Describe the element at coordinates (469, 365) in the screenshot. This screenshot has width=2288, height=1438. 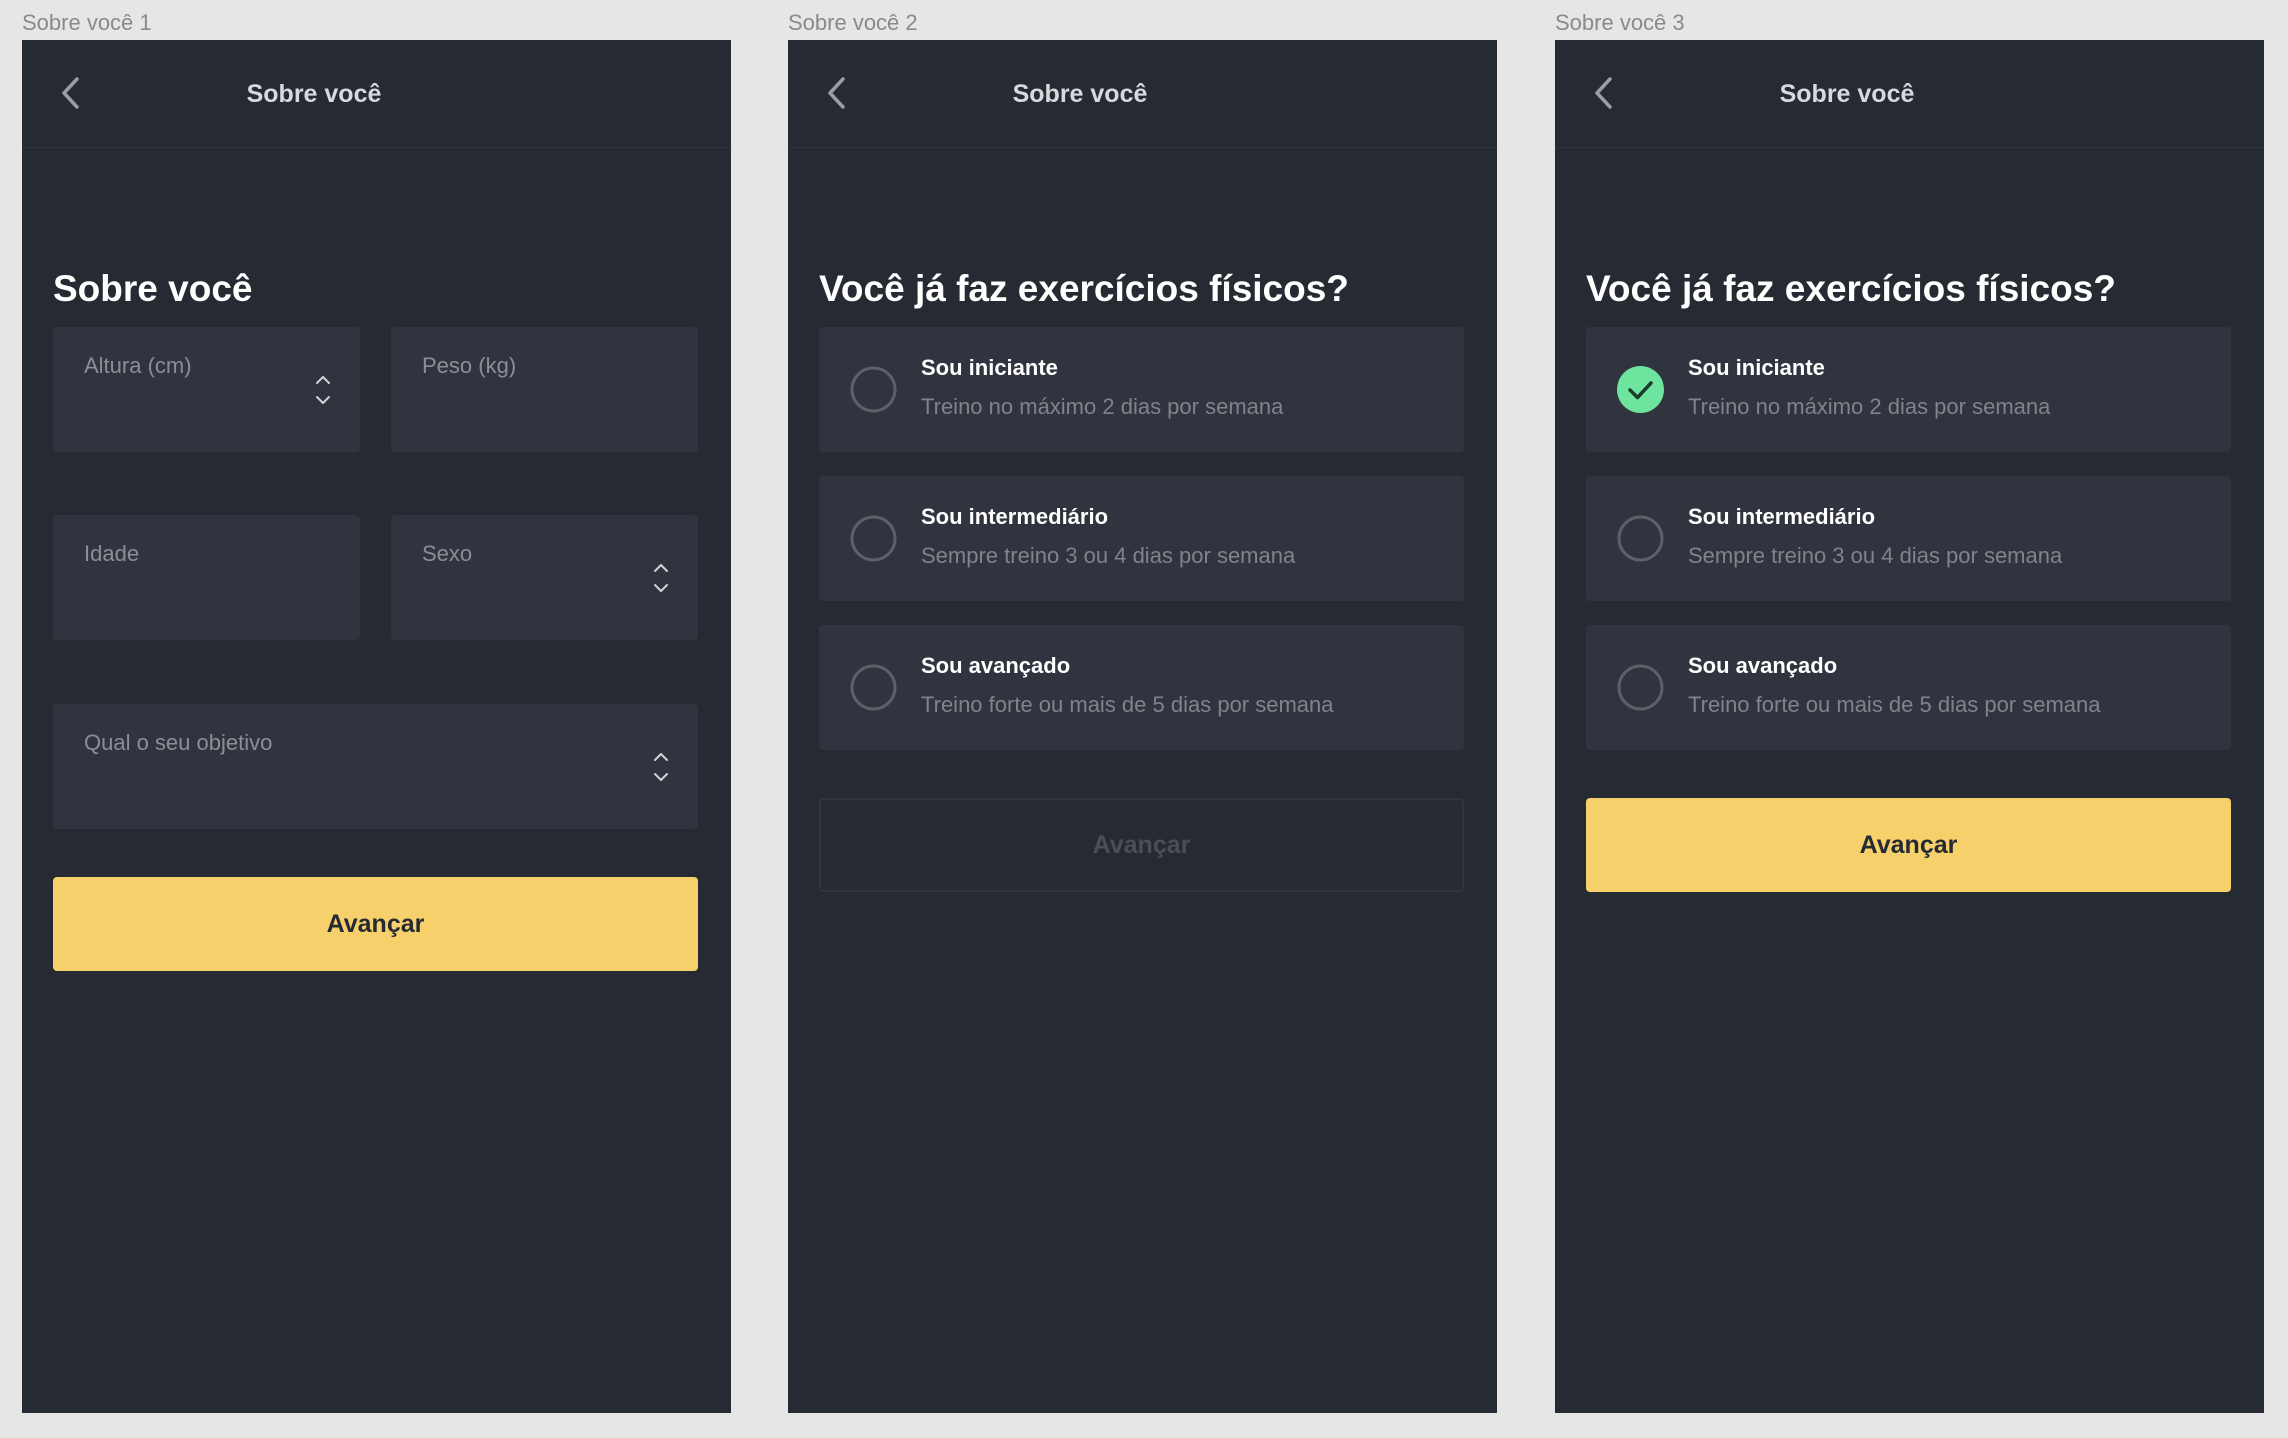
I see `weight-field-label: Peso (kg)` at that location.